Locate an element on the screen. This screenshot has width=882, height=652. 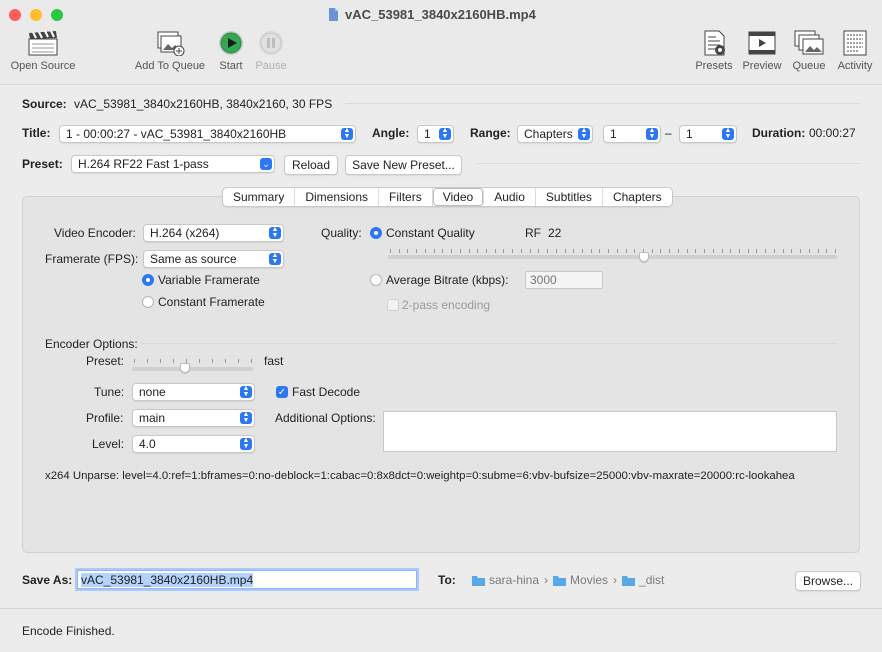
range-dash: – is located at coordinates (668, 133).